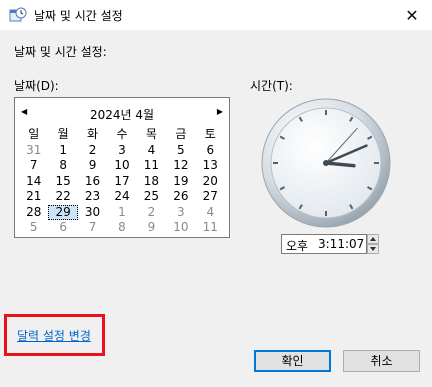  I want to click on ok-button: 확인, so click(292, 361).